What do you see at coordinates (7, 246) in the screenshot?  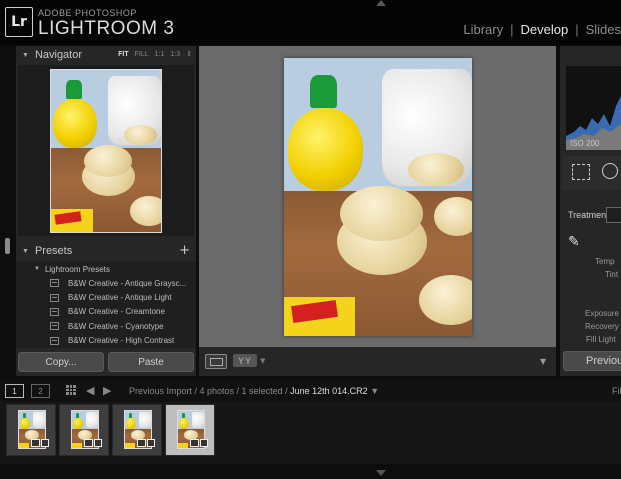 I see `left-panel-scrollbar` at bounding box center [7, 246].